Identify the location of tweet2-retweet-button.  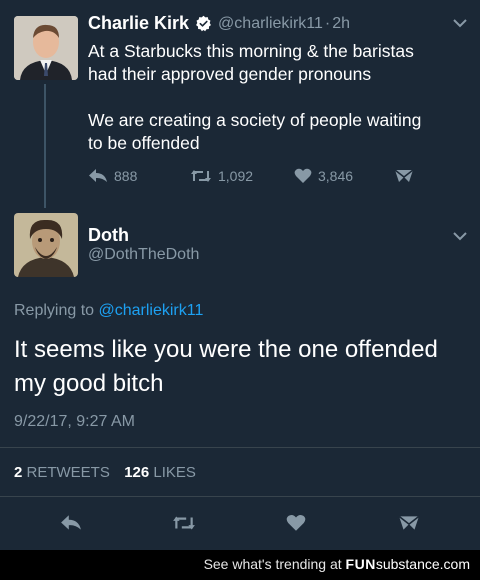
(184, 525).